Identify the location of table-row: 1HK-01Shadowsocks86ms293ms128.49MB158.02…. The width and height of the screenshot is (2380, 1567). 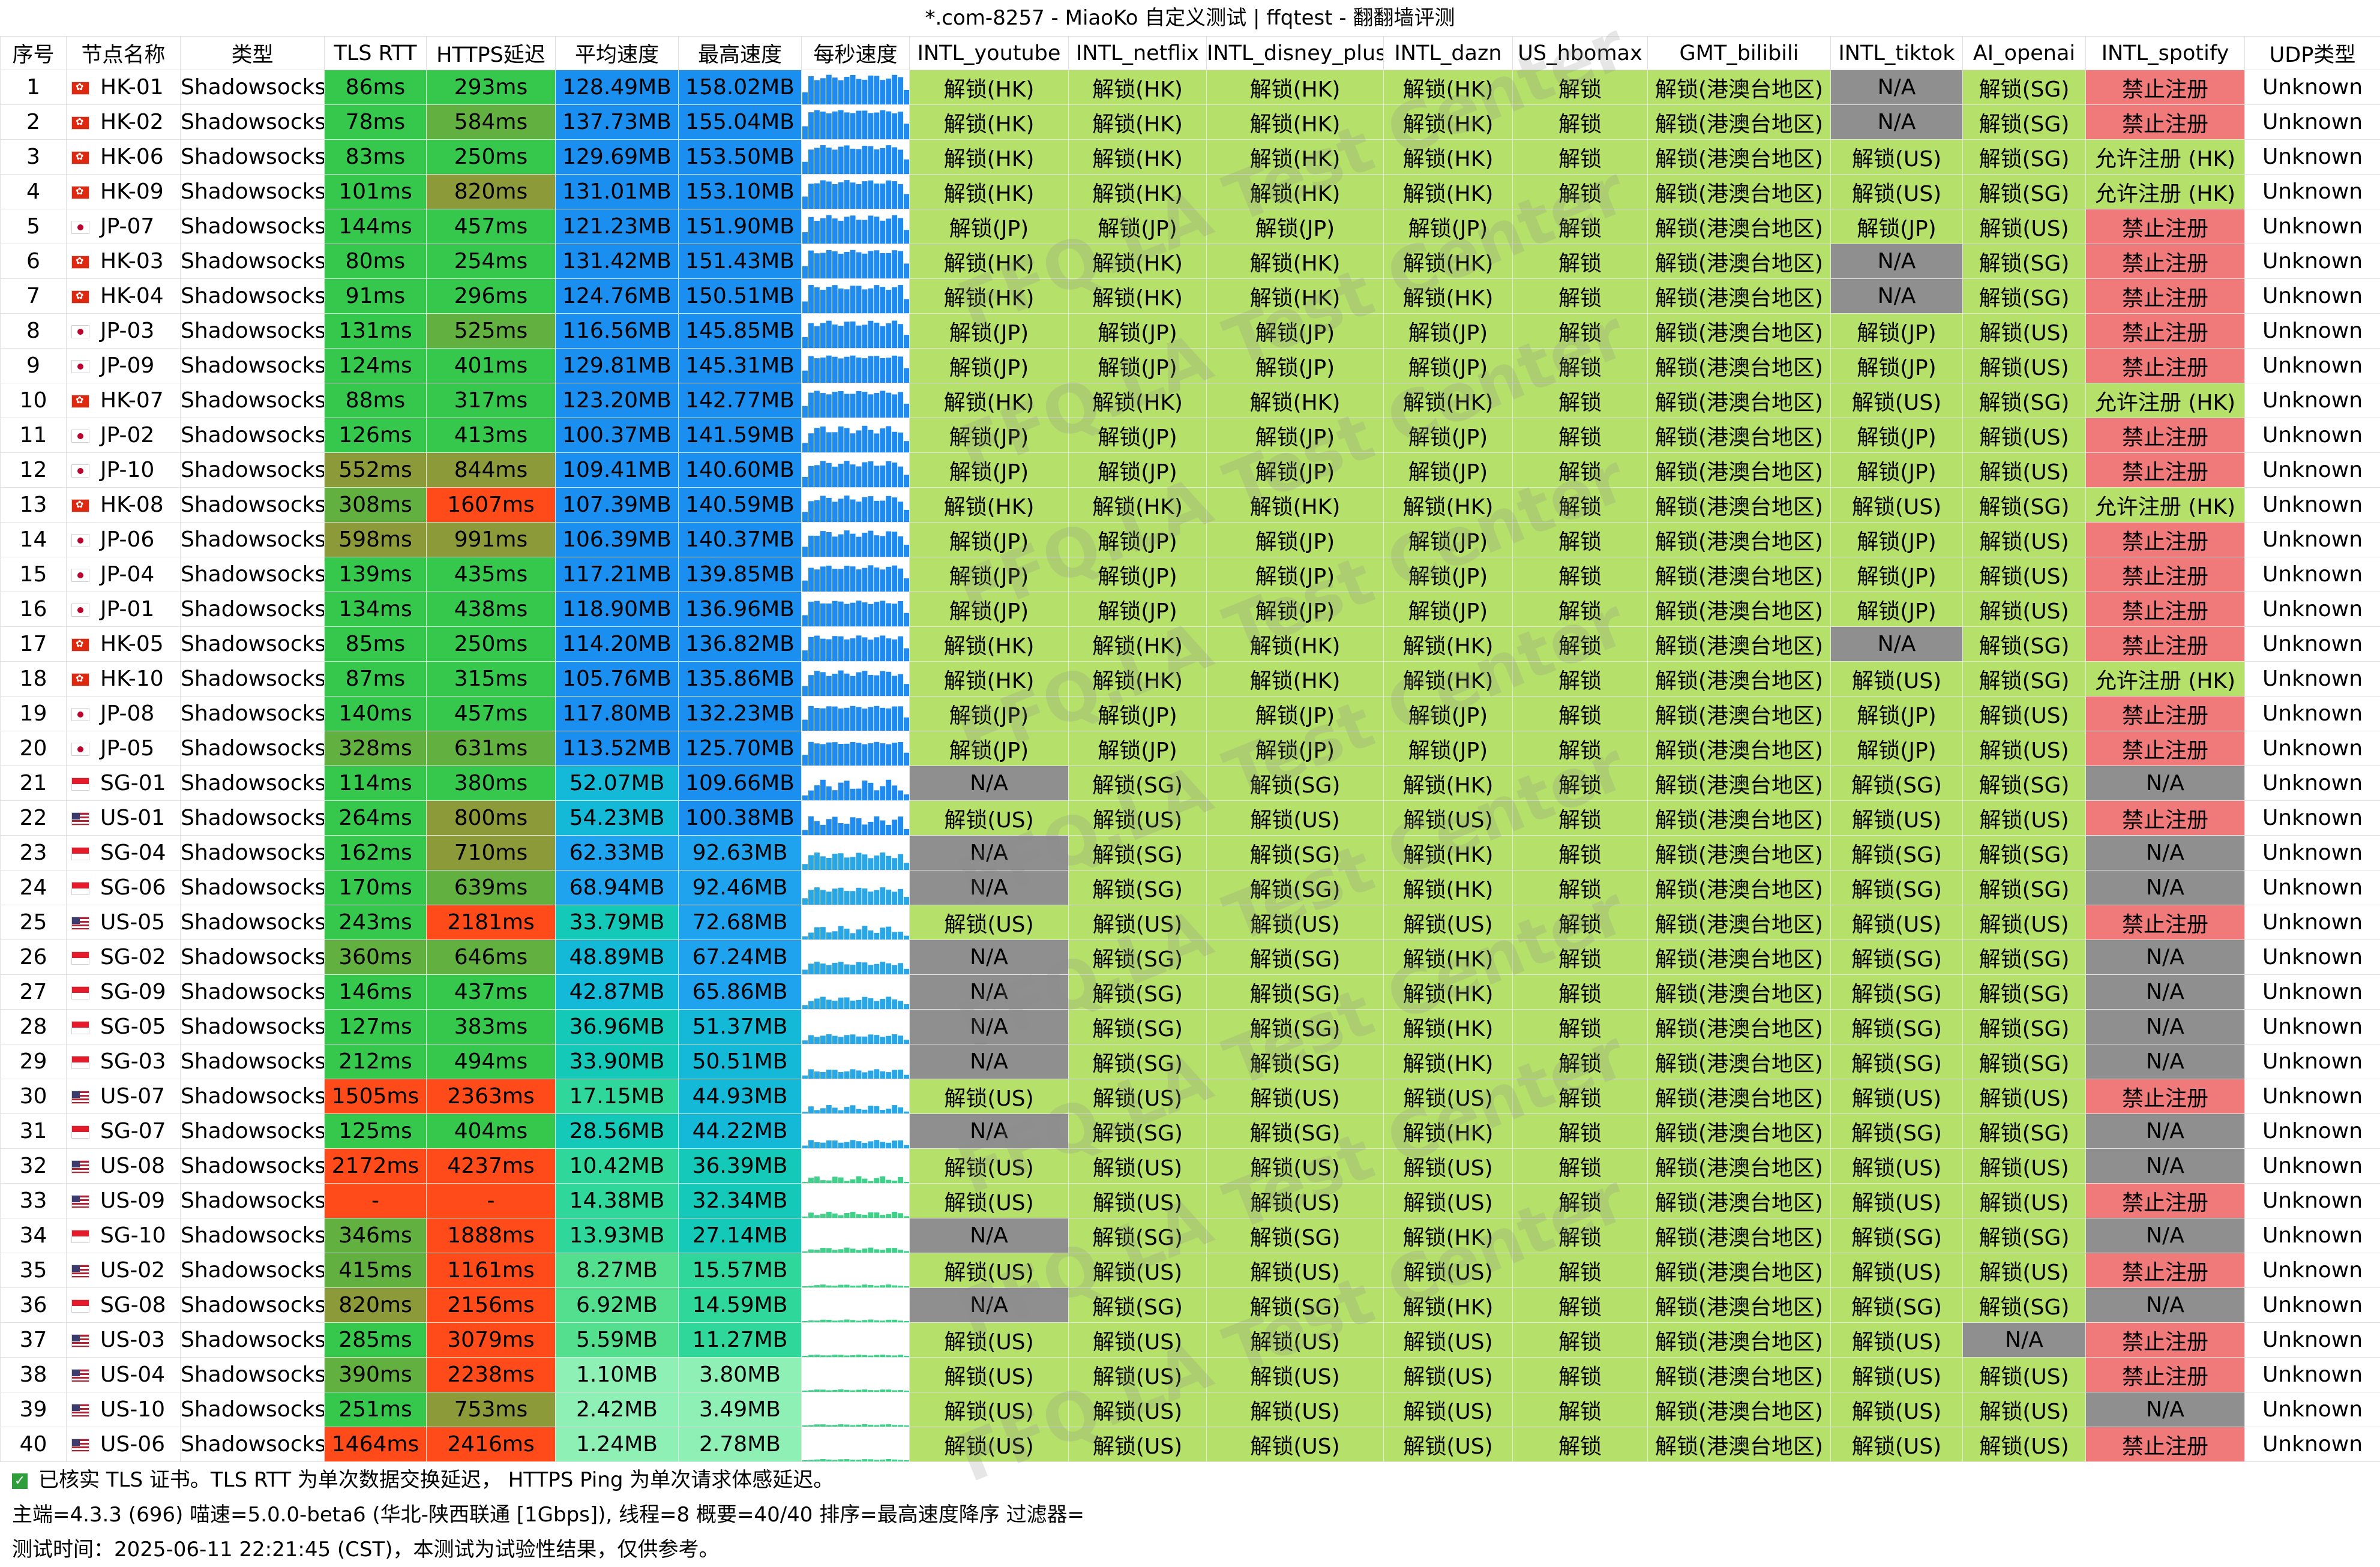
(1190, 88).